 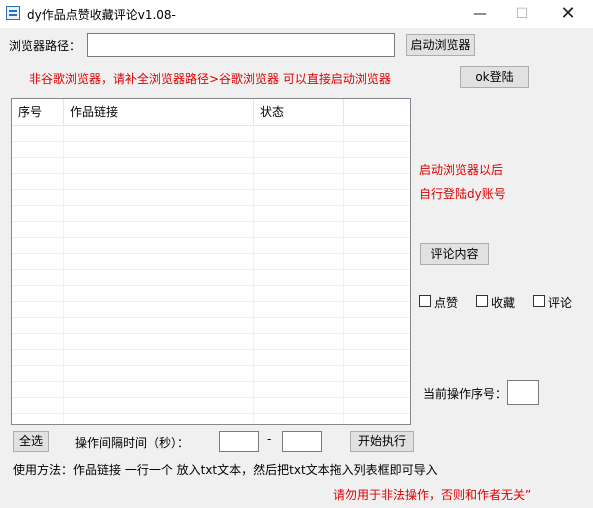 What do you see at coordinates (568, 14) in the screenshot?
I see `close-button: ✕` at bounding box center [568, 14].